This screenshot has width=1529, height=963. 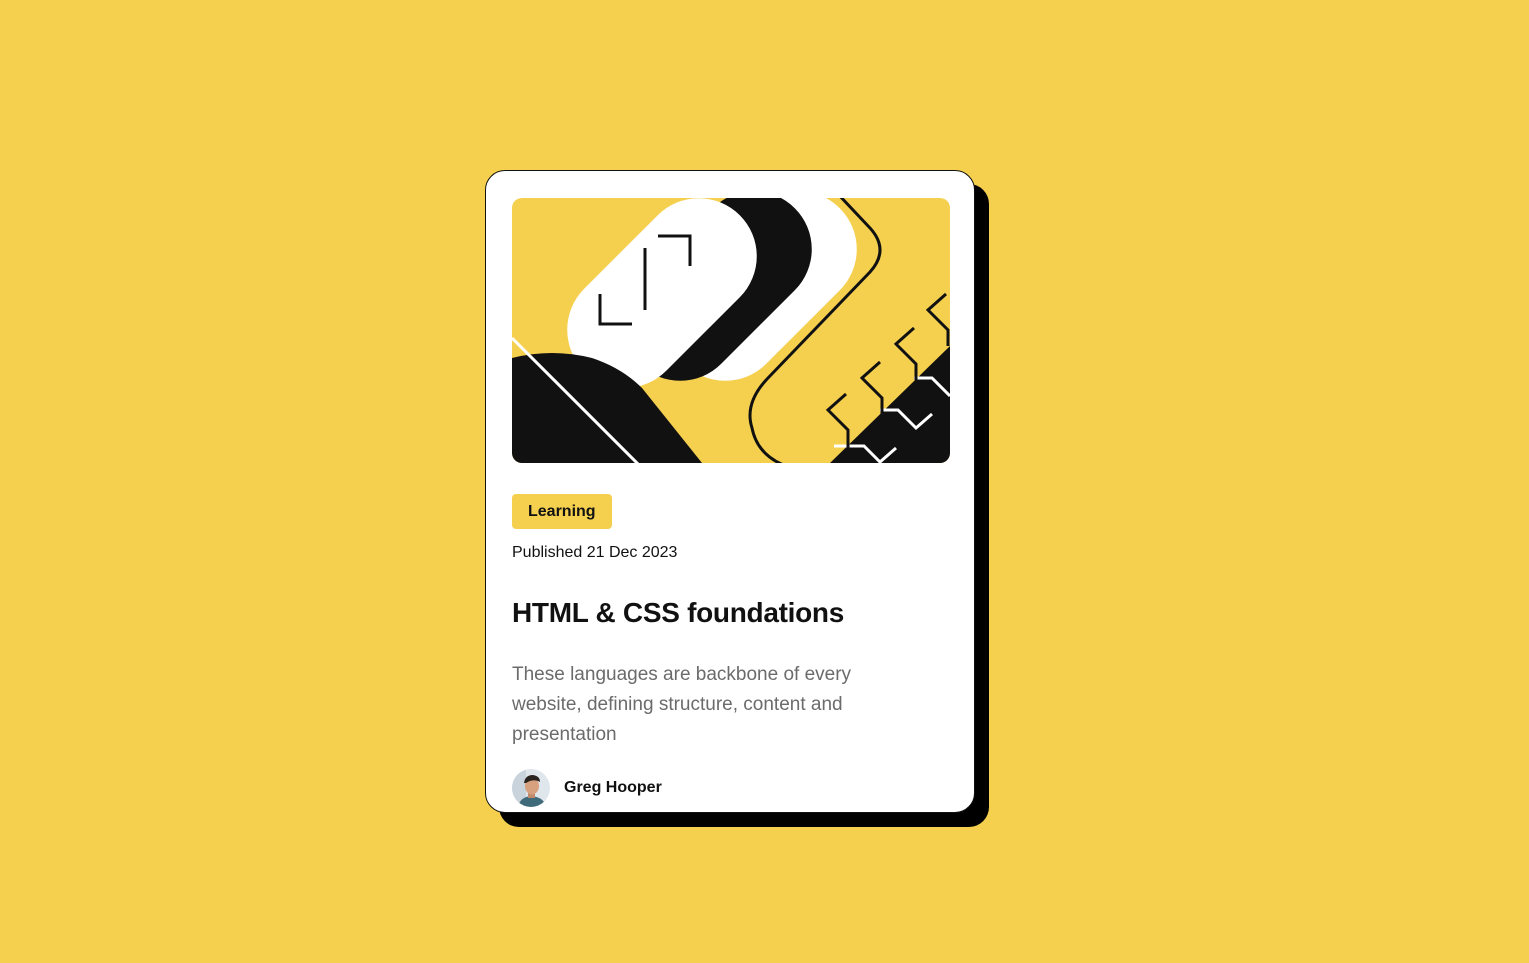 What do you see at coordinates (531, 788) in the screenshot?
I see `author-avatar` at bounding box center [531, 788].